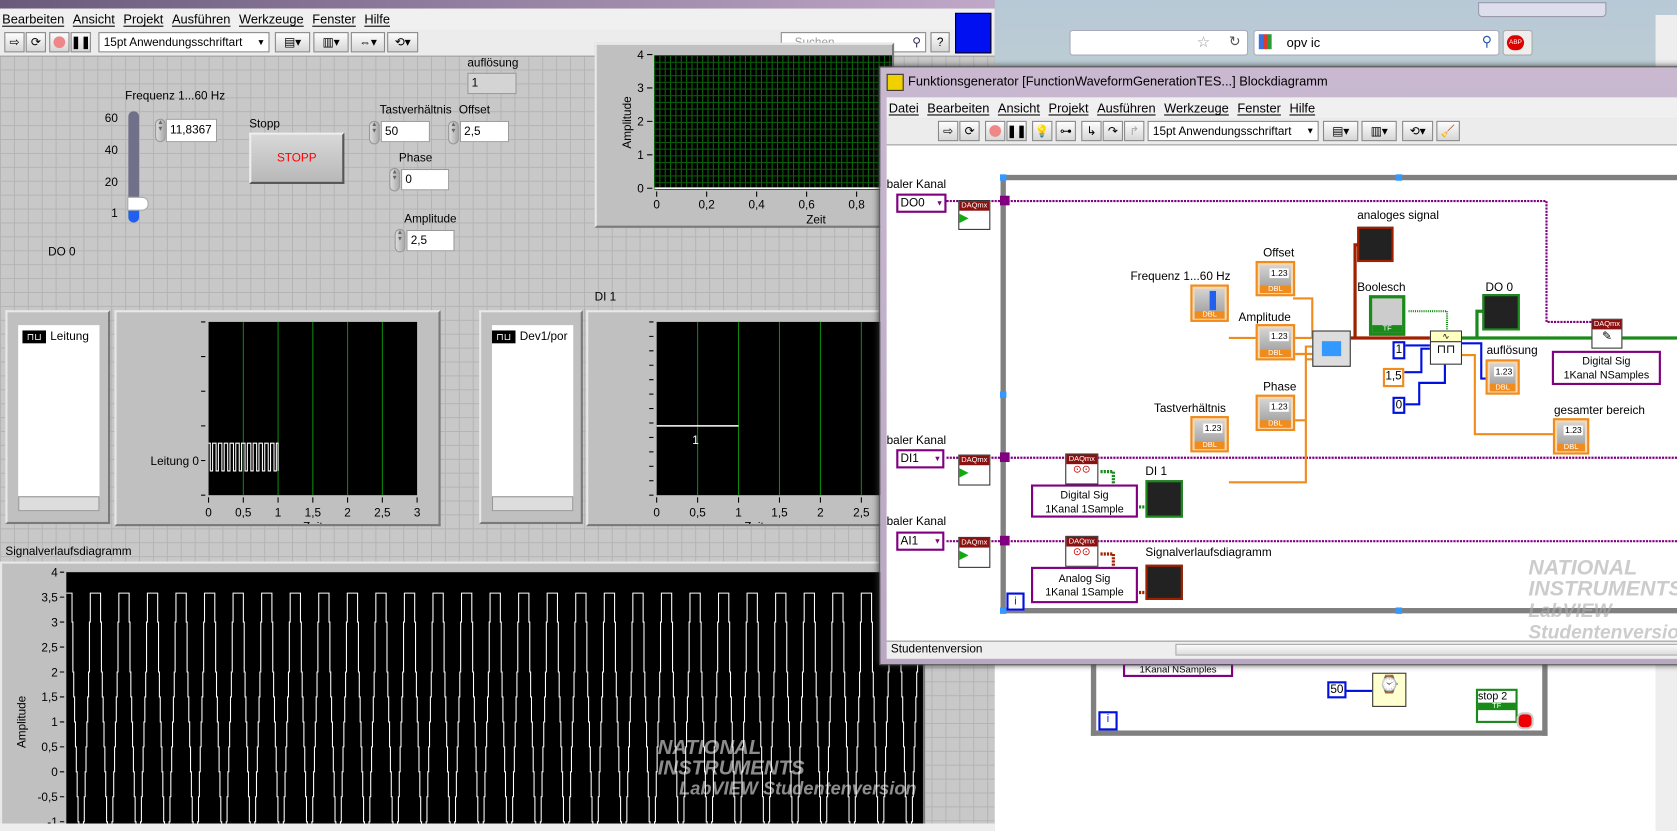 The image size is (1677, 831). Describe the element at coordinates (1235, 41) in the screenshot. I see `reload-icon: ↻` at that location.